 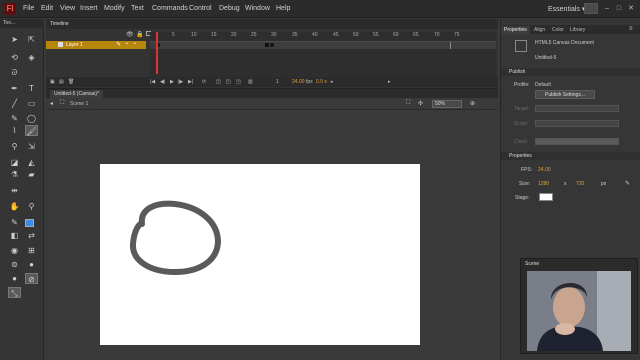 What do you see at coordinates (152, 82) in the screenshot?
I see `first-frame-icon: |◀` at bounding box center [152, 82].